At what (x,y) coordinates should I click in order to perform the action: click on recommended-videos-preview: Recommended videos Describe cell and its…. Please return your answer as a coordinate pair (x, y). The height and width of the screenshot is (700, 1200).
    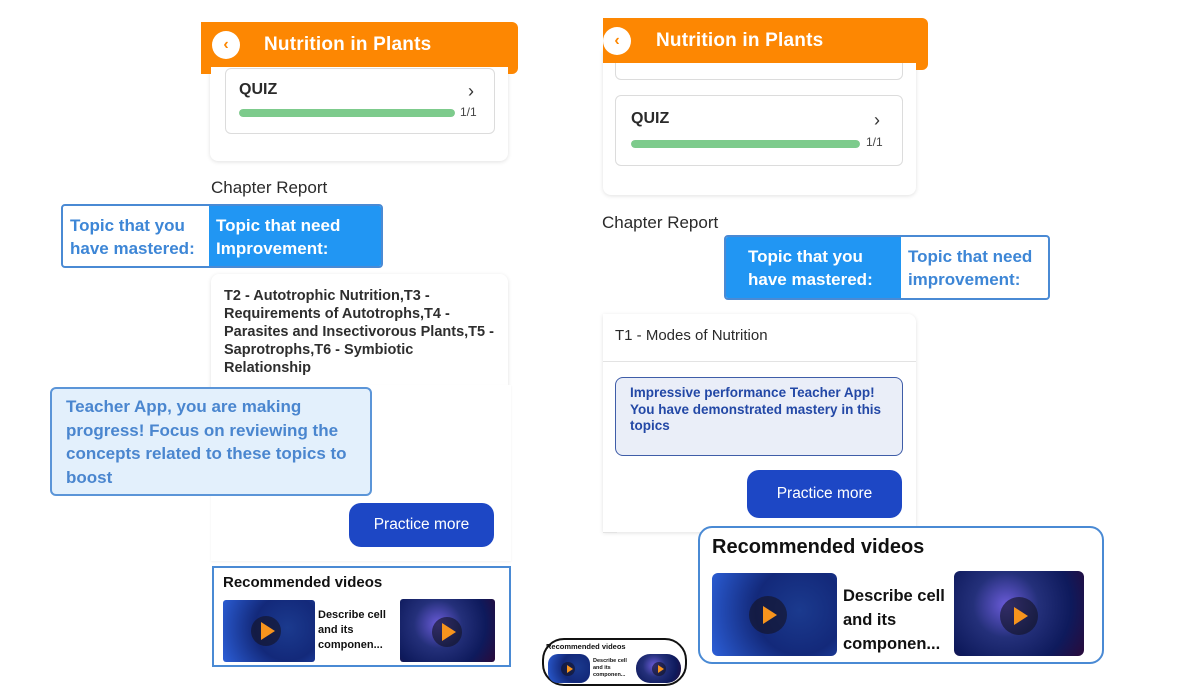
    Looking at the image, I should click on (614, 662).